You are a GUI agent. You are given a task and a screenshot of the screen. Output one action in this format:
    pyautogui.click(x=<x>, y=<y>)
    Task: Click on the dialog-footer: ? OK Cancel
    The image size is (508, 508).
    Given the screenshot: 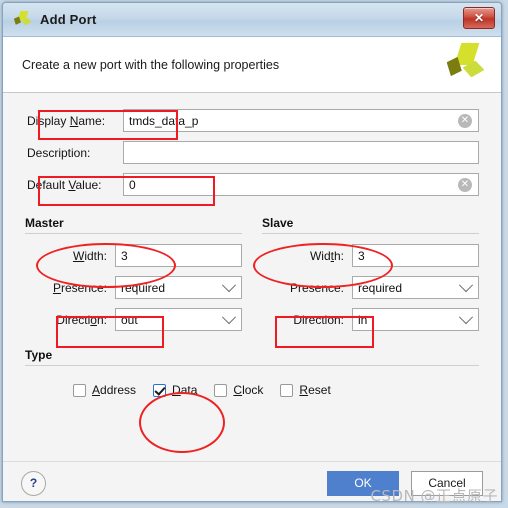 What is the action you would take?
    pyautogui.click(x=252, y=481)
    